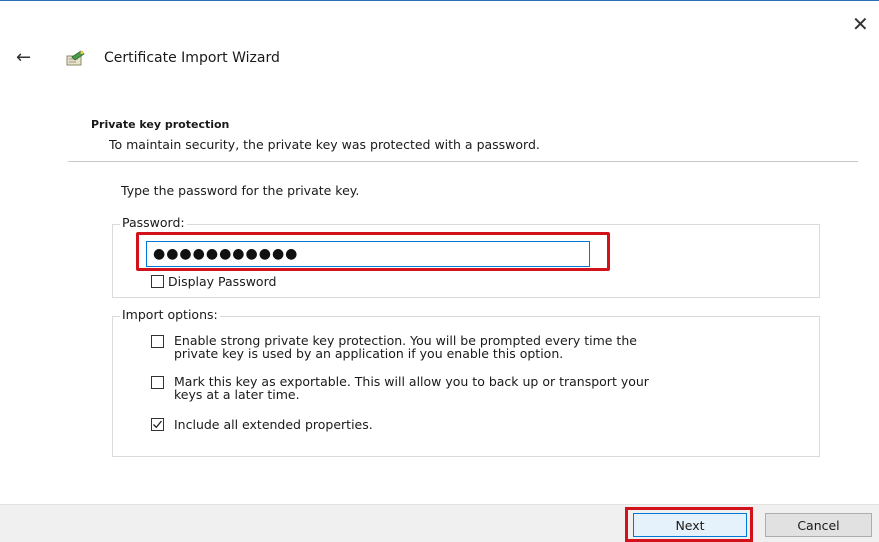  Describe the element at coordinates (192, 58) in the screenshot. I see `window-title: Certificate Import Wizard` at that location.